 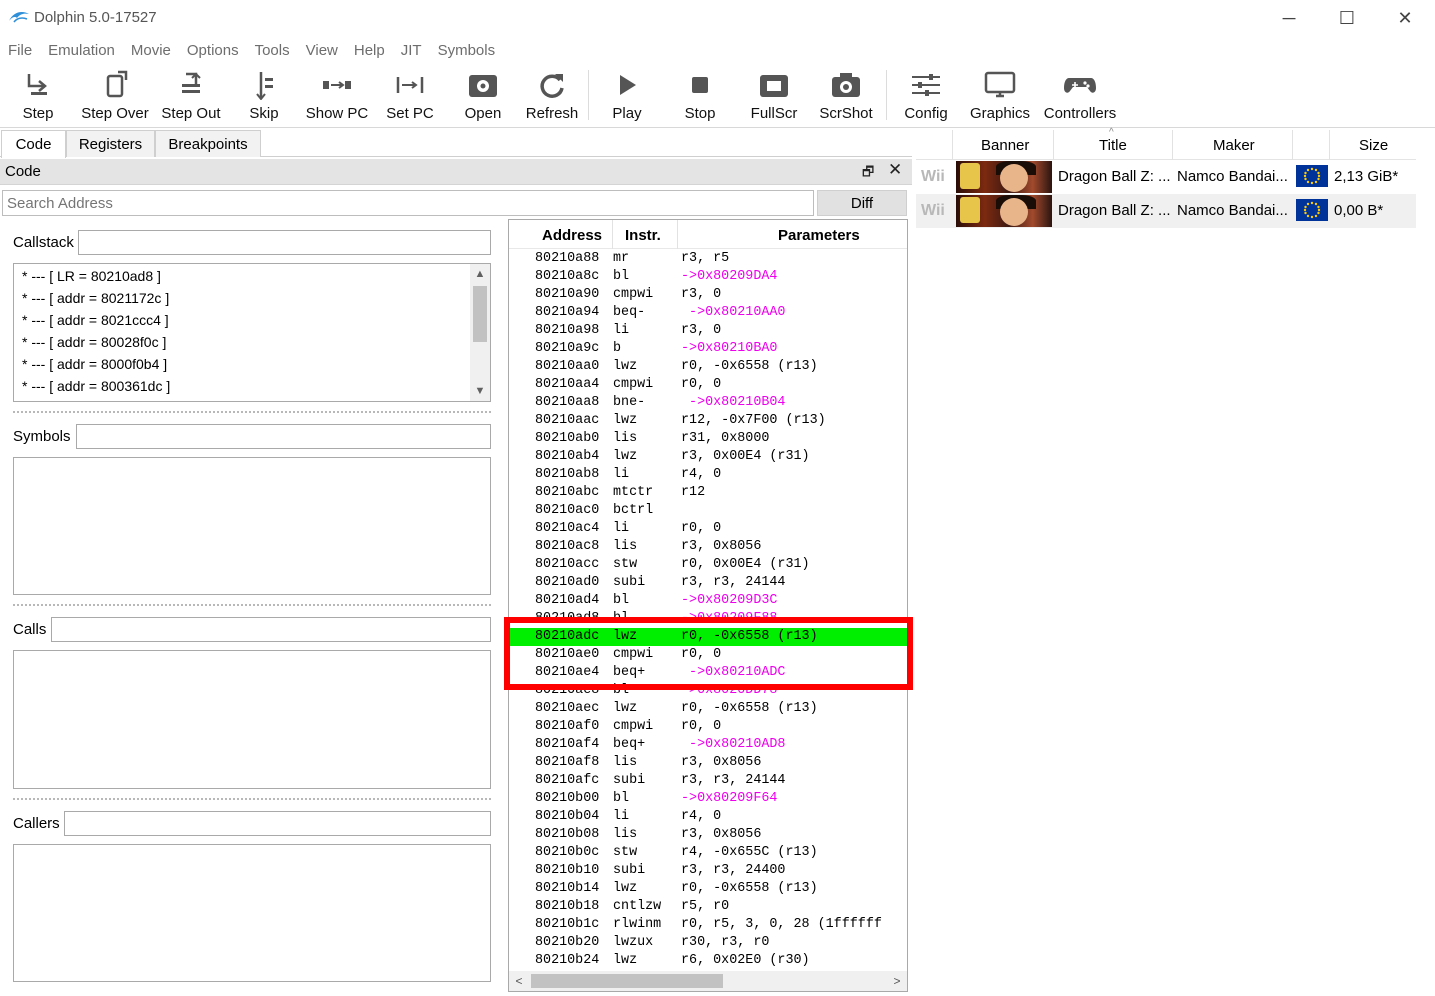 What do you see at coordinates (552, 95) in the screenshot?
I see `refresh-button: Refresh` at bounding box center [552, 95].